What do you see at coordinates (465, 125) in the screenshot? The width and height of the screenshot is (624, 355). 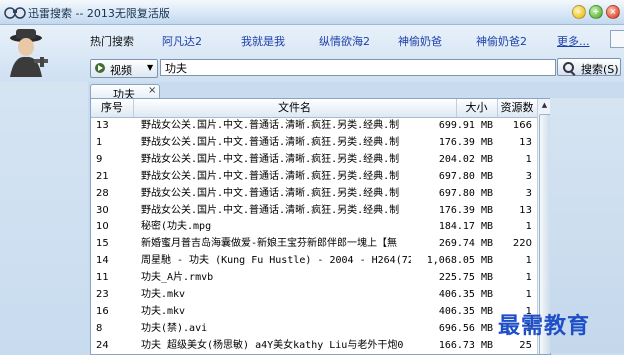 I see `cell-size: 699.91 MB` at bounding box center [465, 125].